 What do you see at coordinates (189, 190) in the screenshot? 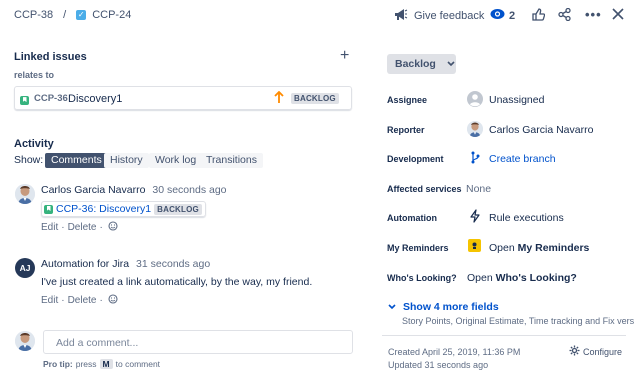
I see `comment-time: 30 seconds ago` at bounding box center [189, 190].